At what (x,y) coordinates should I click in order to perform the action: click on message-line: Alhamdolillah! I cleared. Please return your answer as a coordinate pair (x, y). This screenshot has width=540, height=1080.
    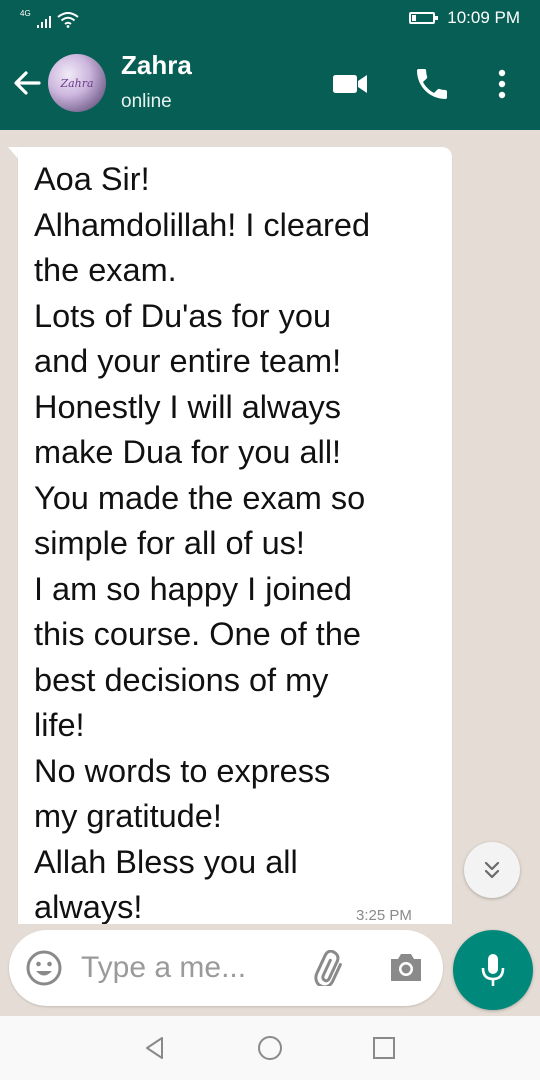
    Looking at the image, I should click on (202, 224).